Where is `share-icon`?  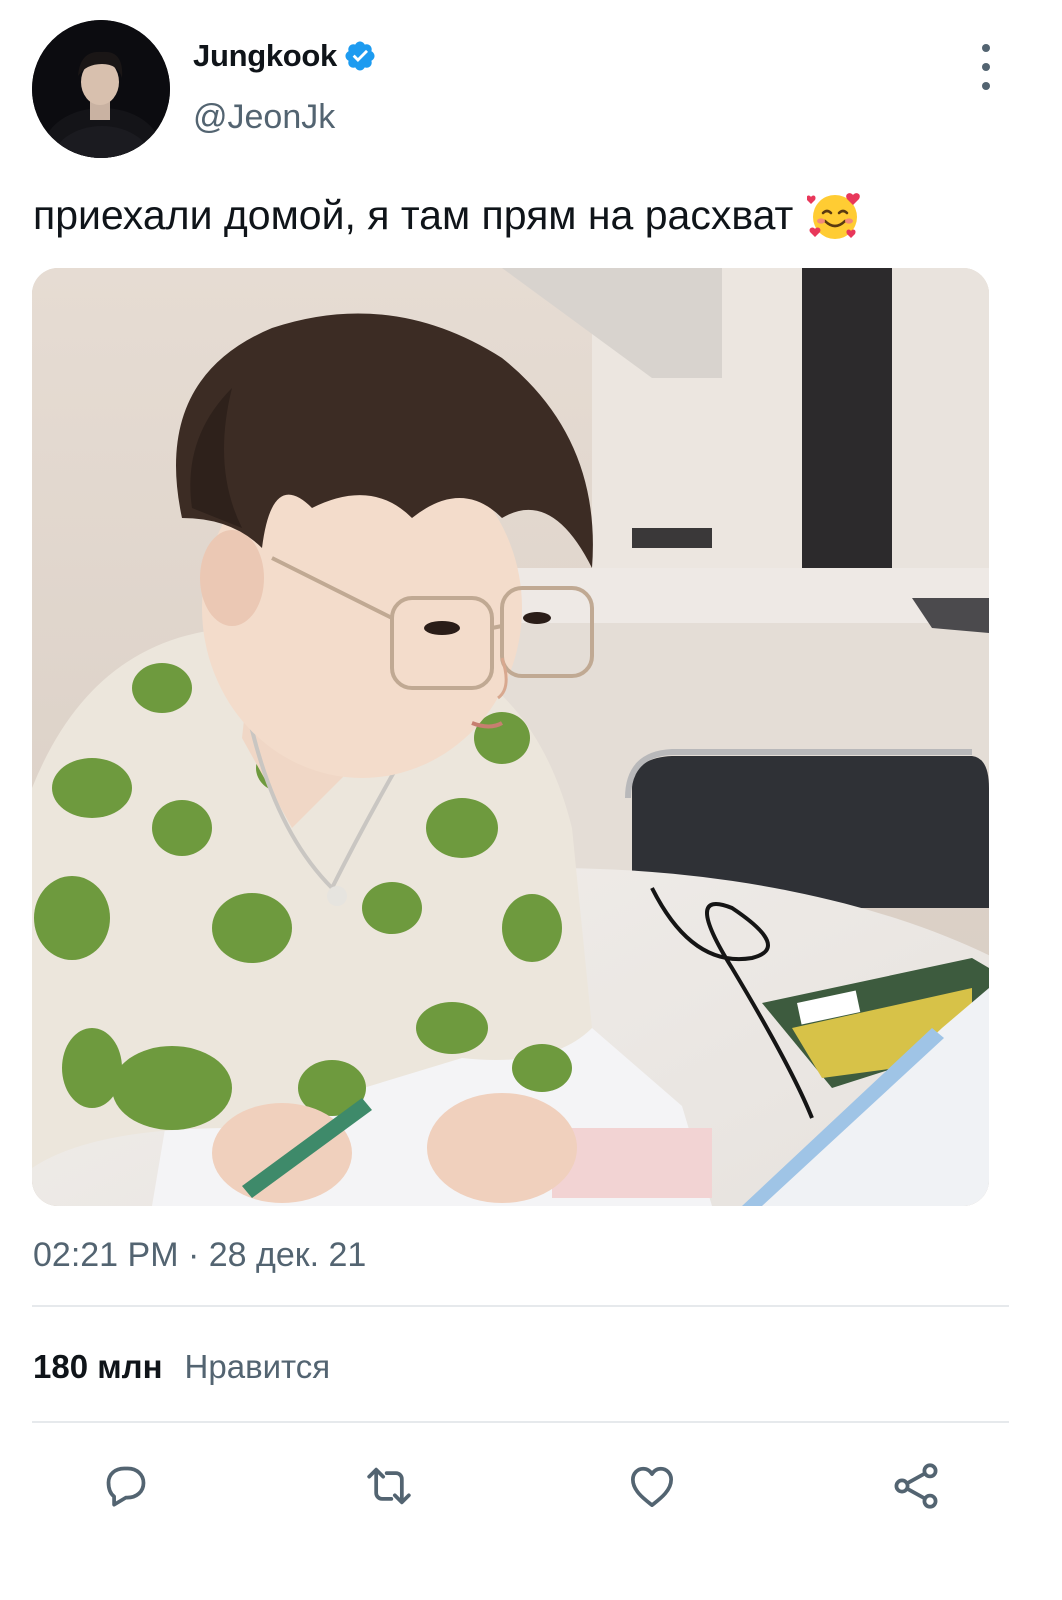
share-icon is located at coordinates (916, 1486).